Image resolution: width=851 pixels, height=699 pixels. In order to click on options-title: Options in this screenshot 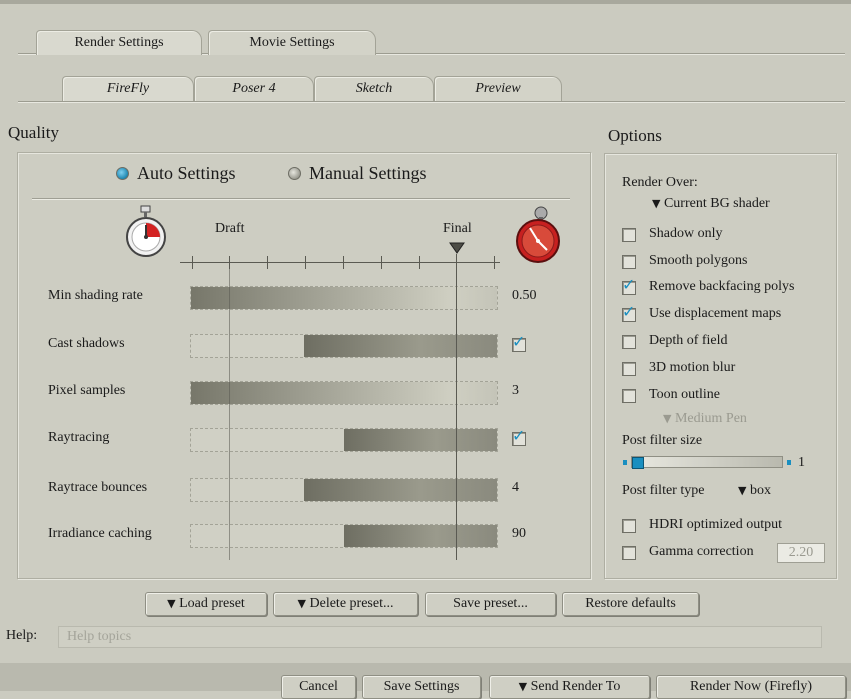, I will do `click(635, 135)`.